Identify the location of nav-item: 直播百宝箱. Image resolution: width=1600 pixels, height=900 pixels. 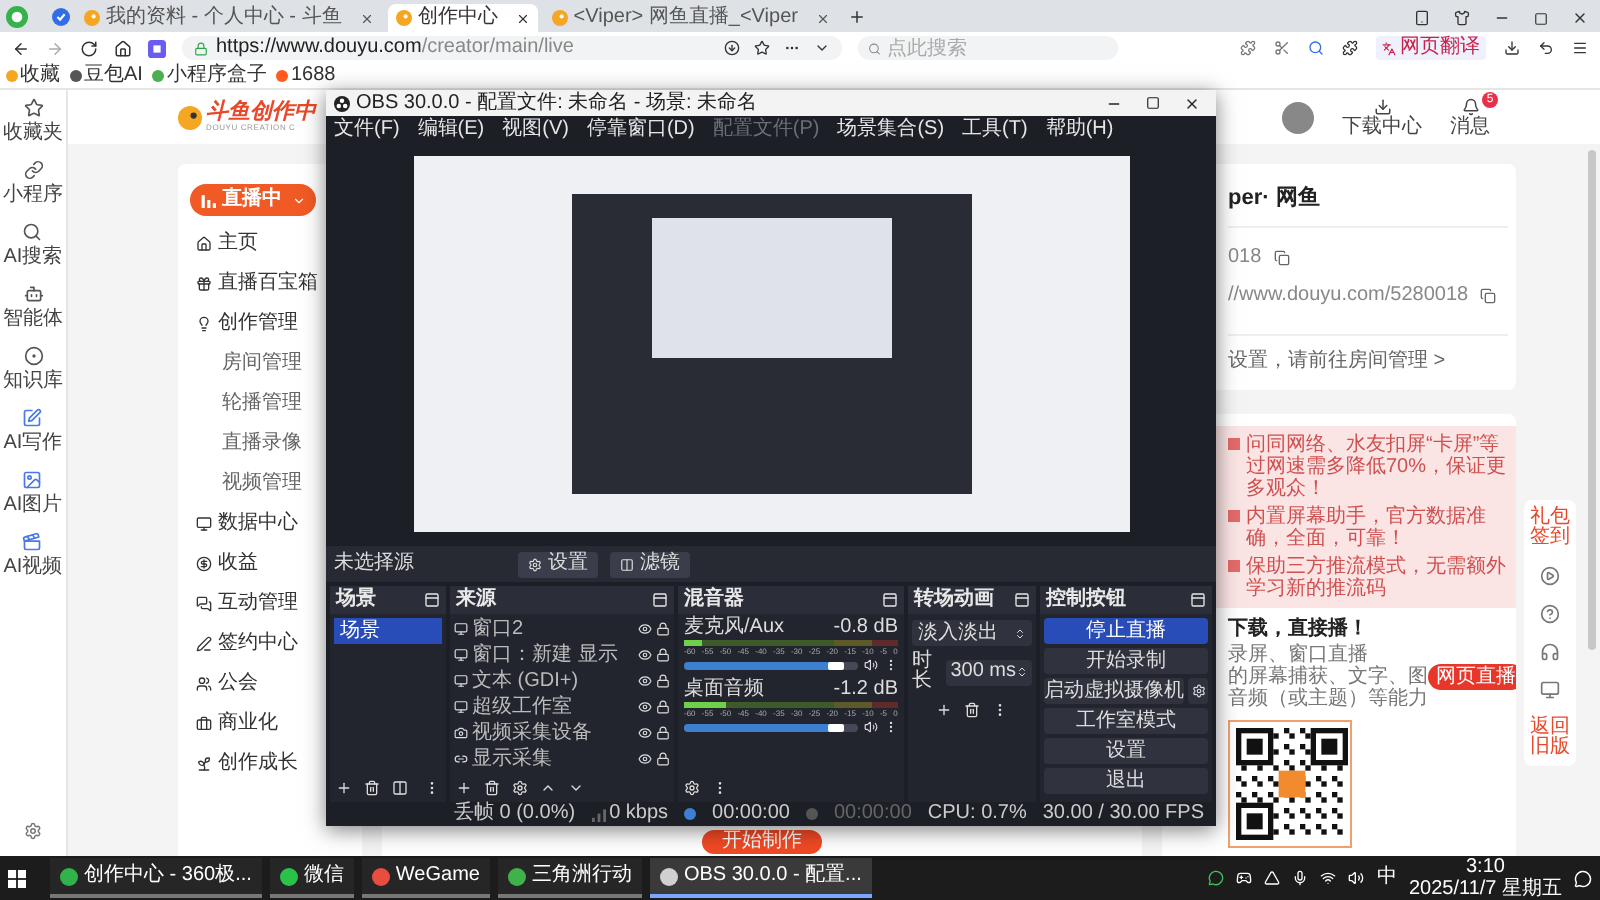
(257, 284).